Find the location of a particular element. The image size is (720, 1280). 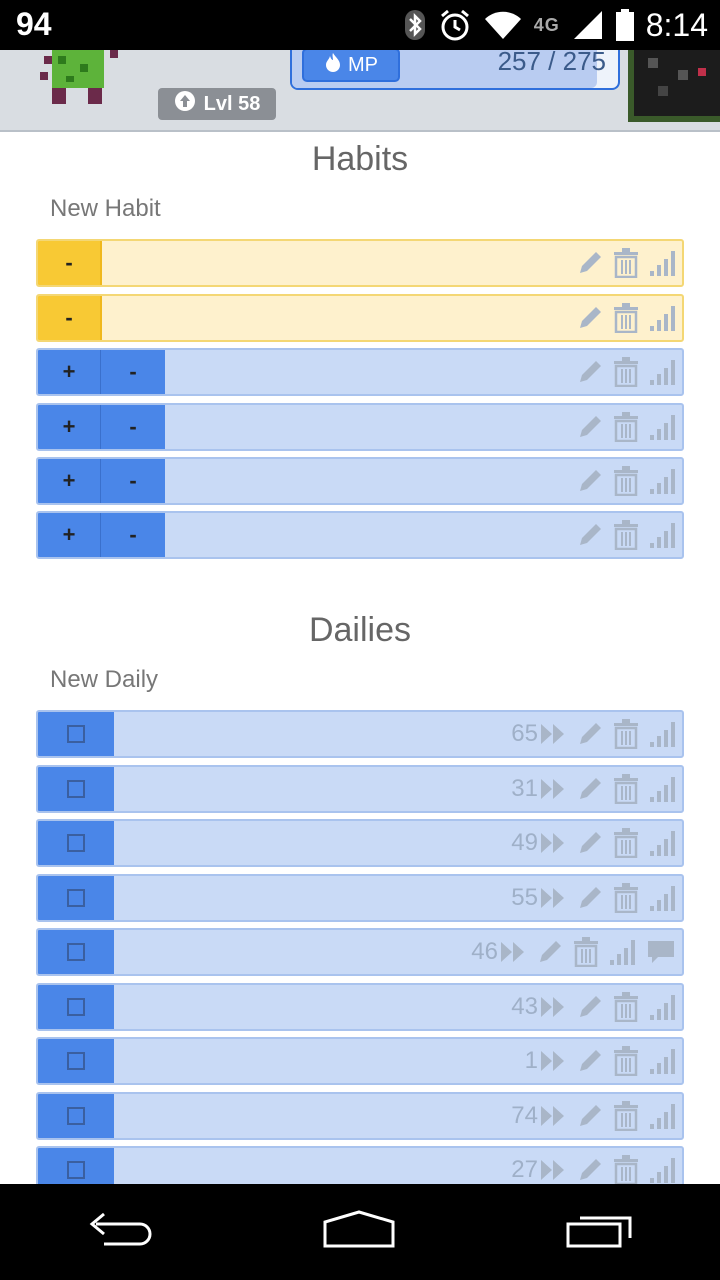

flame-icon is located at coordinates (333, 65).